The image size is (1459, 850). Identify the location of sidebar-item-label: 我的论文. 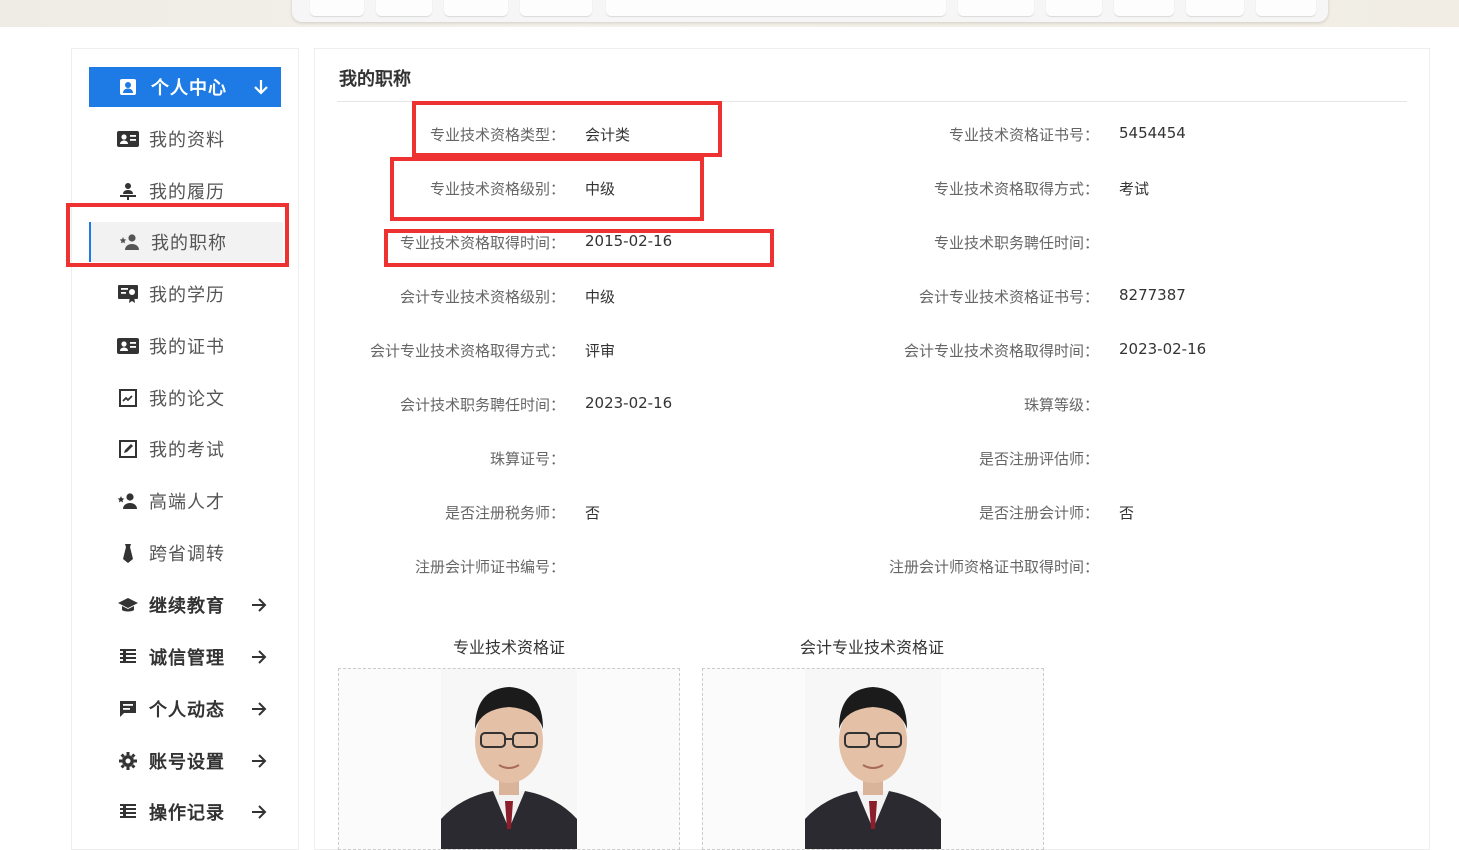
(187, 399).